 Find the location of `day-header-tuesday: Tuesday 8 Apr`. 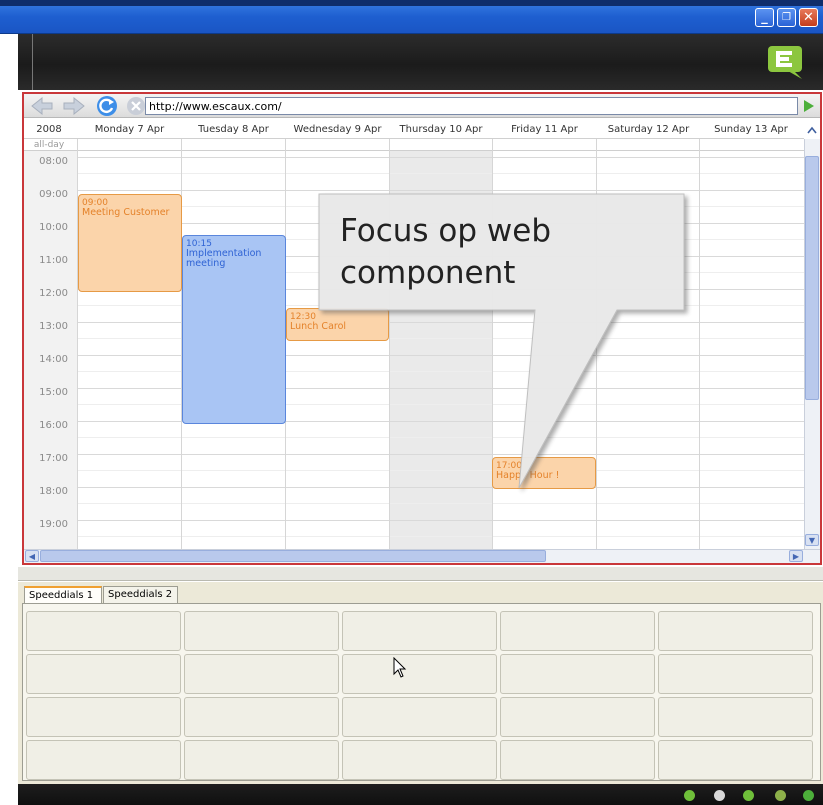

day-header-tuesday: Tuesday 8 Apr is located at coordinates (233, 131).